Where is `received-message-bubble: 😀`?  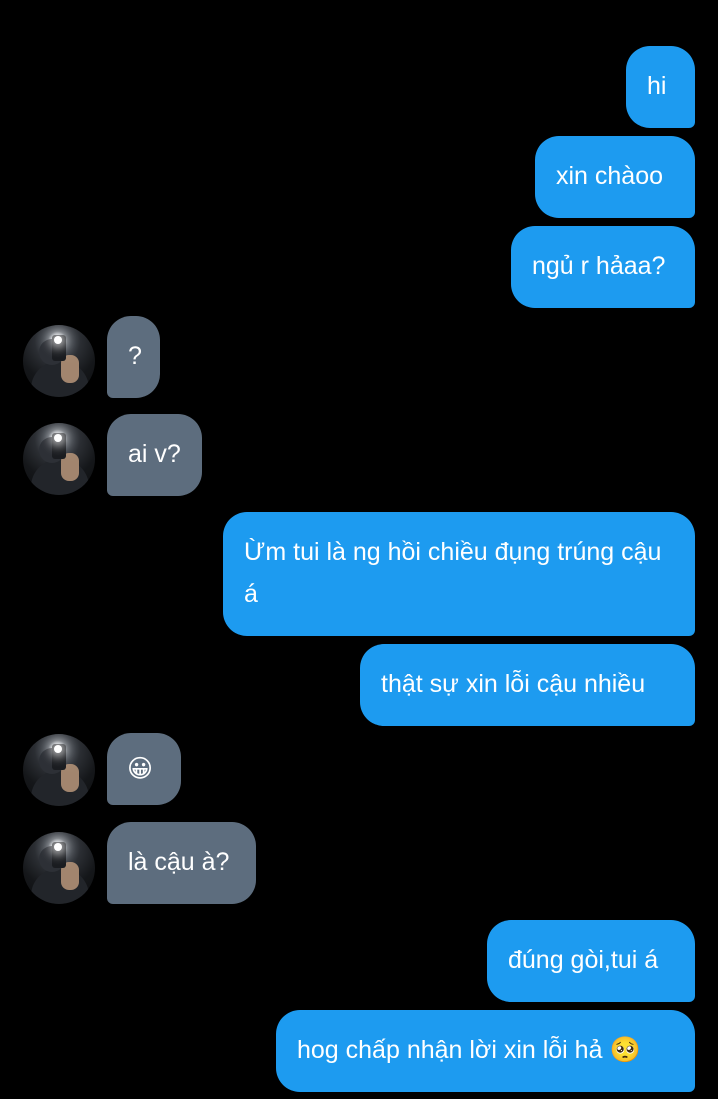
received-message-bubble: 😀 is located at coordinates (144, 769).